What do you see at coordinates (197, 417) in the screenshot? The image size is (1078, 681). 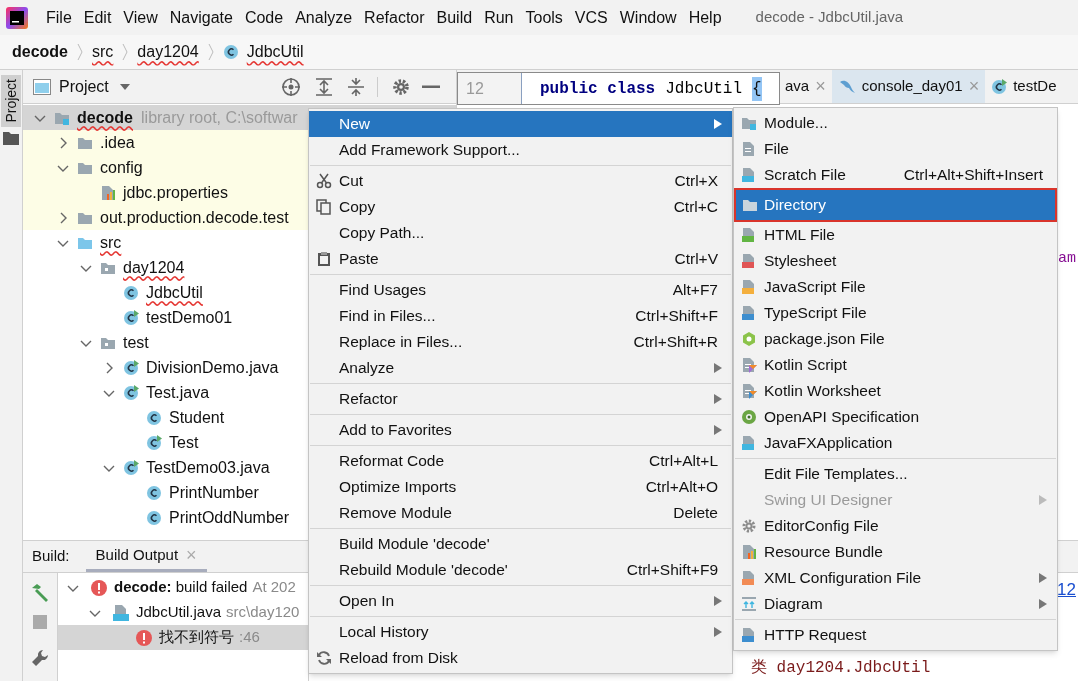 I see `tree-item-label: Student` at bounding box center [197, 417].